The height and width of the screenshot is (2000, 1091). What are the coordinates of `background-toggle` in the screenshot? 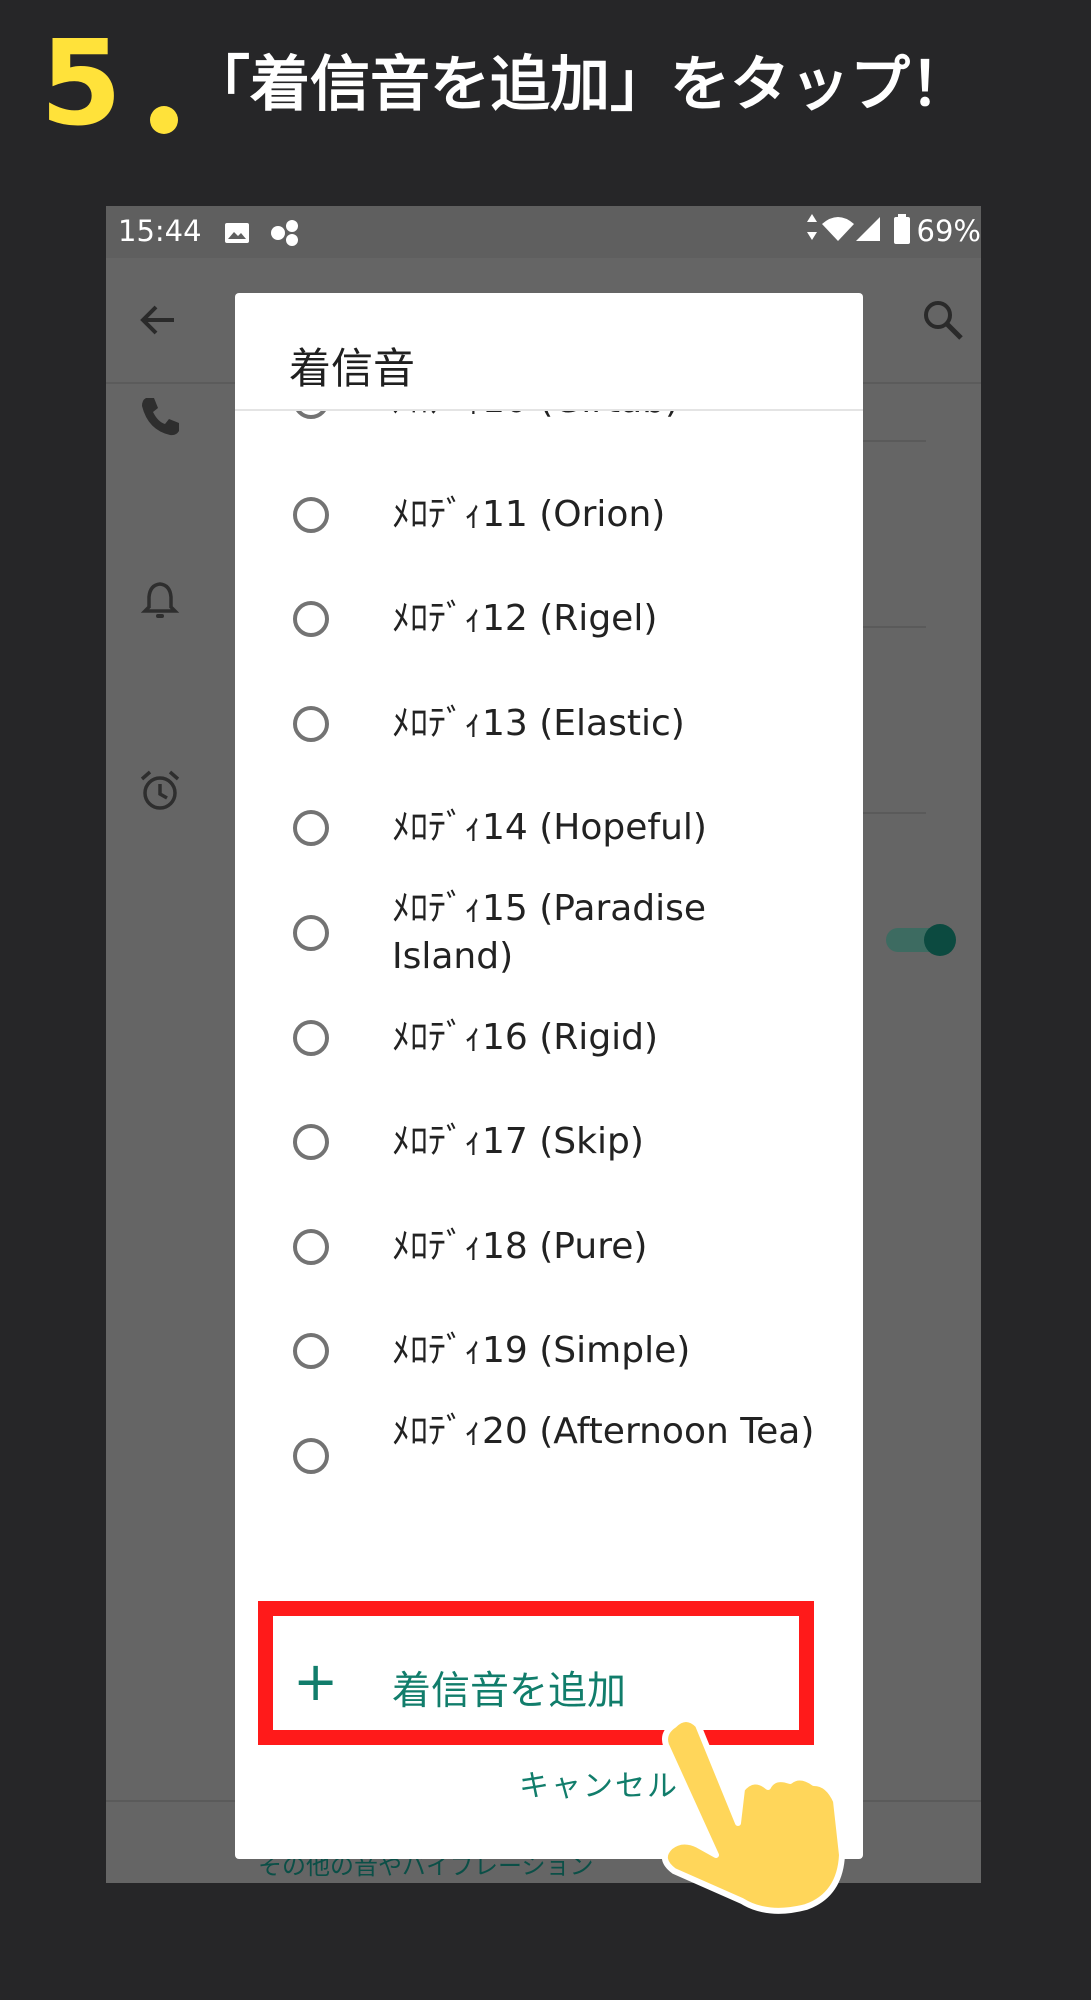 It's located at (921, 940).